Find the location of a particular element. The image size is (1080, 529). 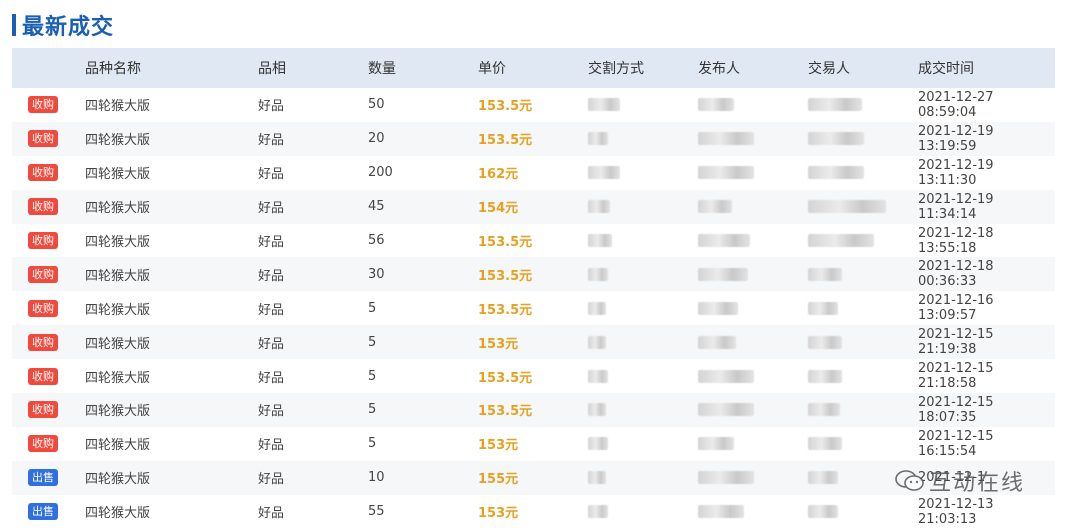

table-row: 收购 四轮猴大版 好品 20 153.5元 2021-12-19 13:19:59 is located at coordinates (533, 138).